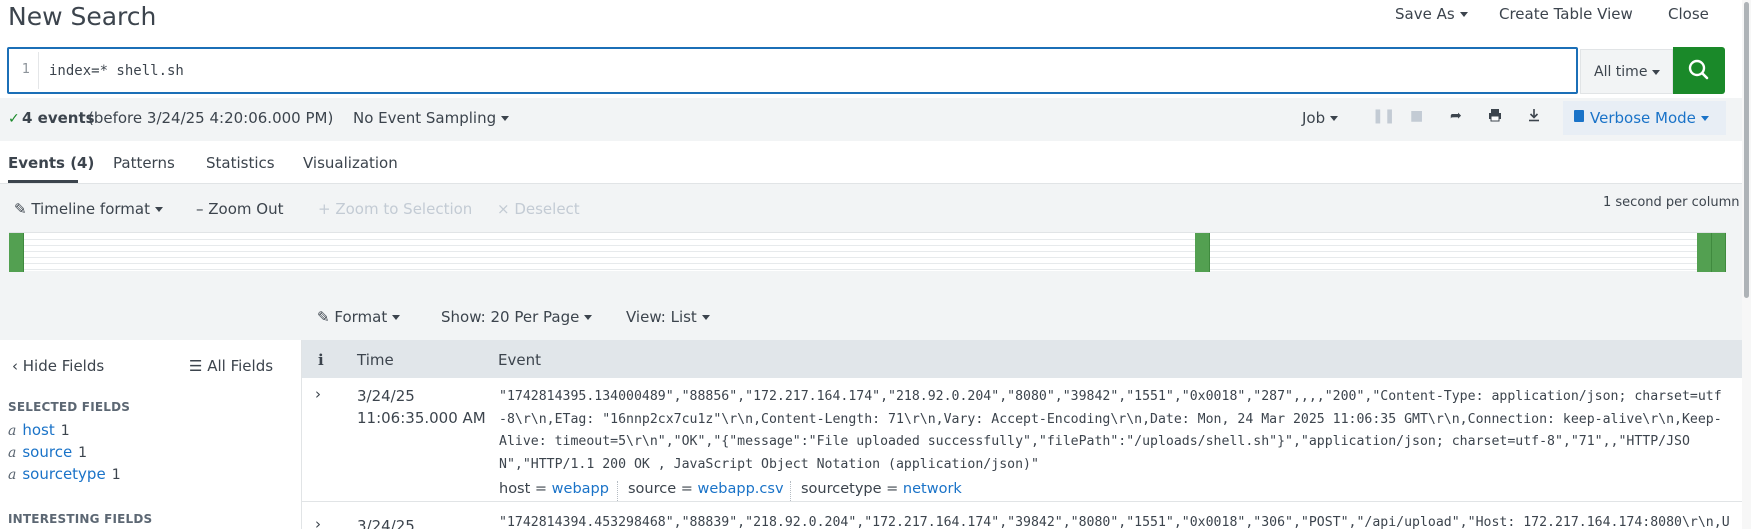 Image resolution: width=1751 pixels, height=529 pixels. Describe the element at coordinates (350, 163) in the screenshot. I see `tab-visualization: Visualization` at that location.